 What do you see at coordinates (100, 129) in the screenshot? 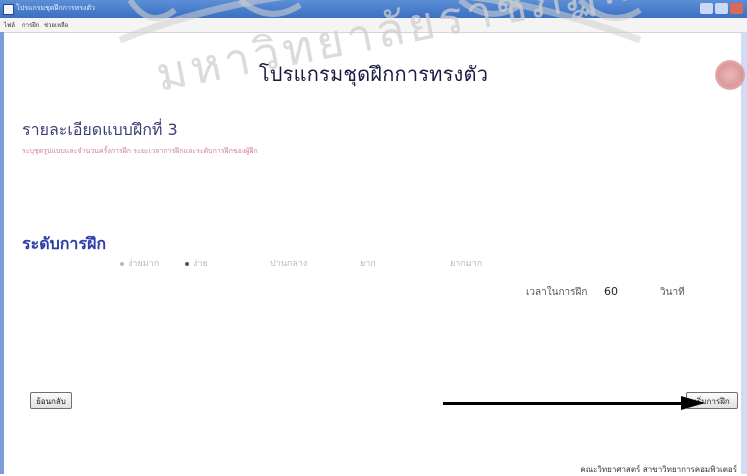
I see `exercise-heading: รายละเอียดแบบฝึกที่ 3` at bounding box center [100, 129].